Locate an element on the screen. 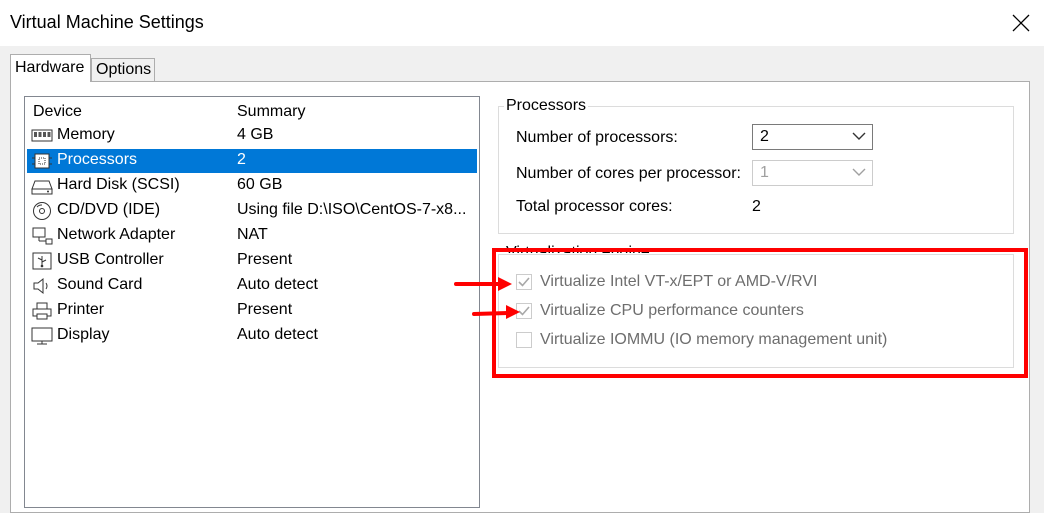 The width and height of the screenshot is (1044, 513). window-edge is located at coordinates (1037, 290).